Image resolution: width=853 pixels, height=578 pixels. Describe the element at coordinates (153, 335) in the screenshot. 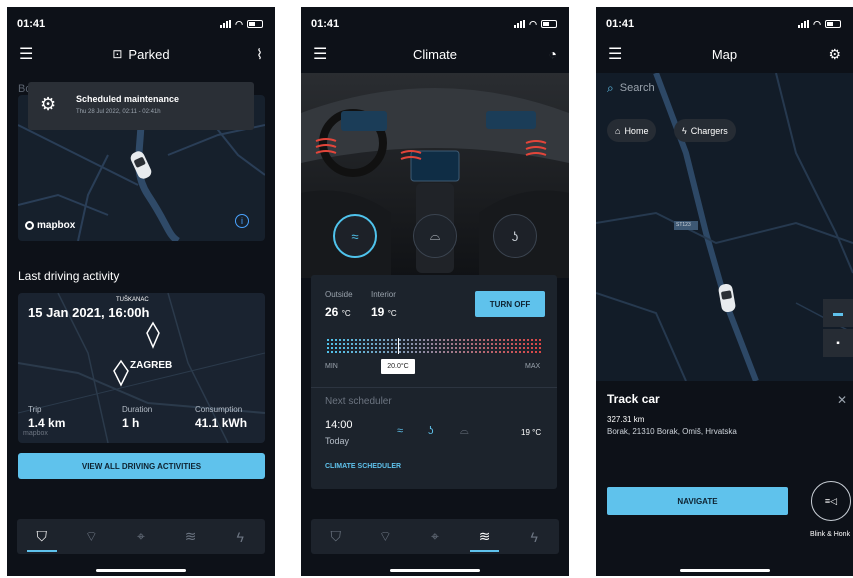

I see `destination-pin-icon` at that location.